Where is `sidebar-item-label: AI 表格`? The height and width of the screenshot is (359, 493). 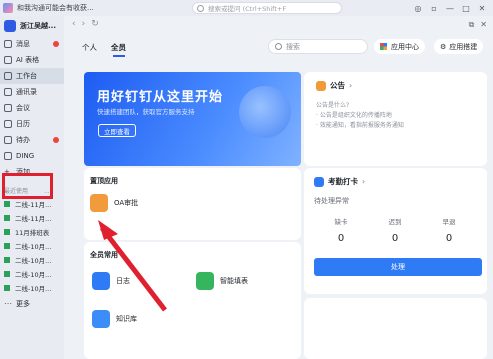
sidebar-item-label: AI 表格 is located at coordinates (28, 60).